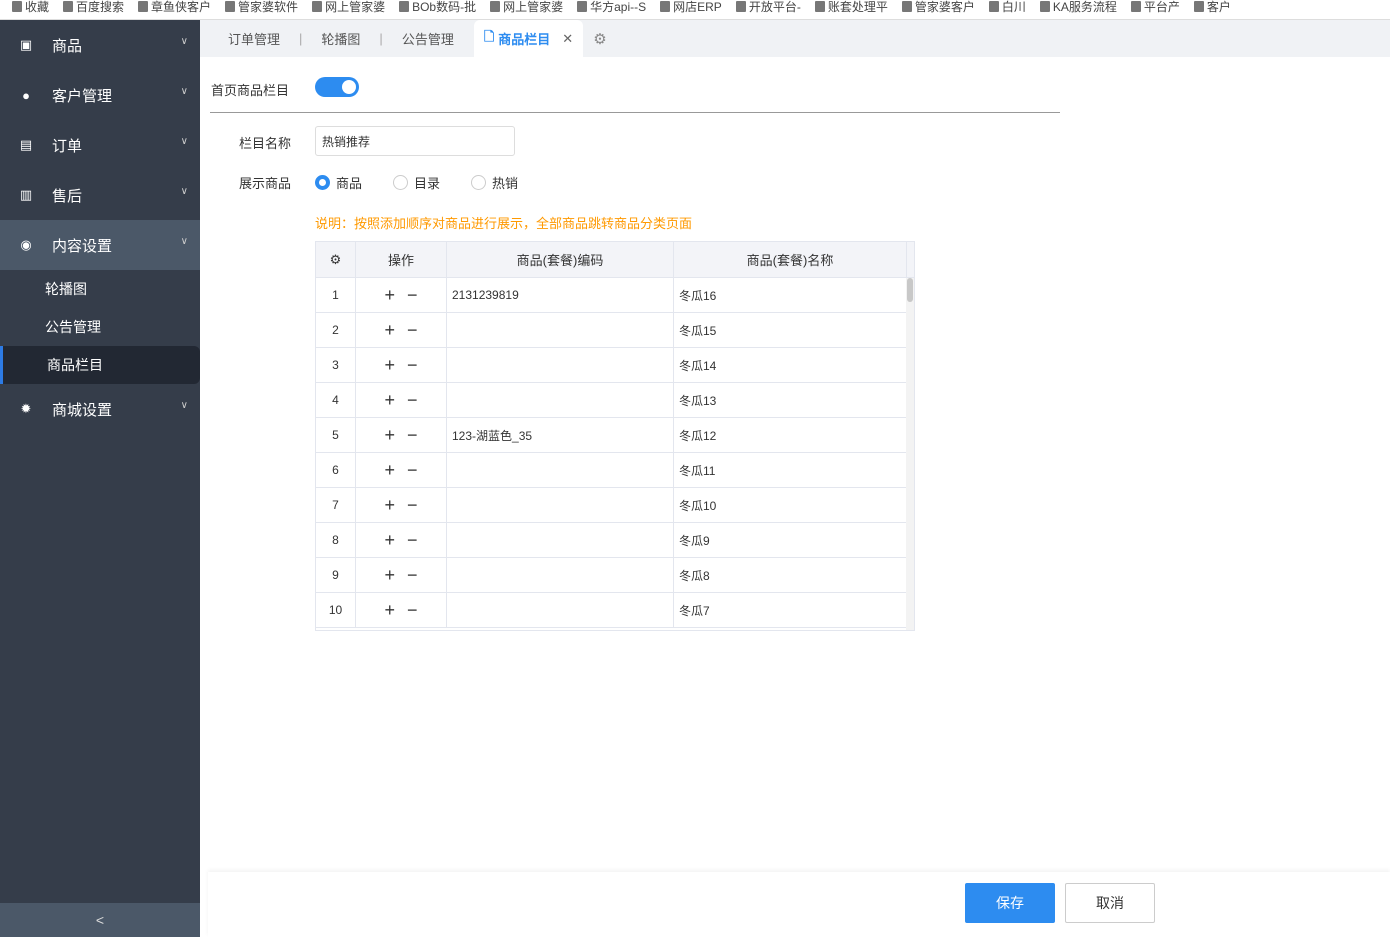  I want to click on product-name: 冬瓜9, so click(790, 540).